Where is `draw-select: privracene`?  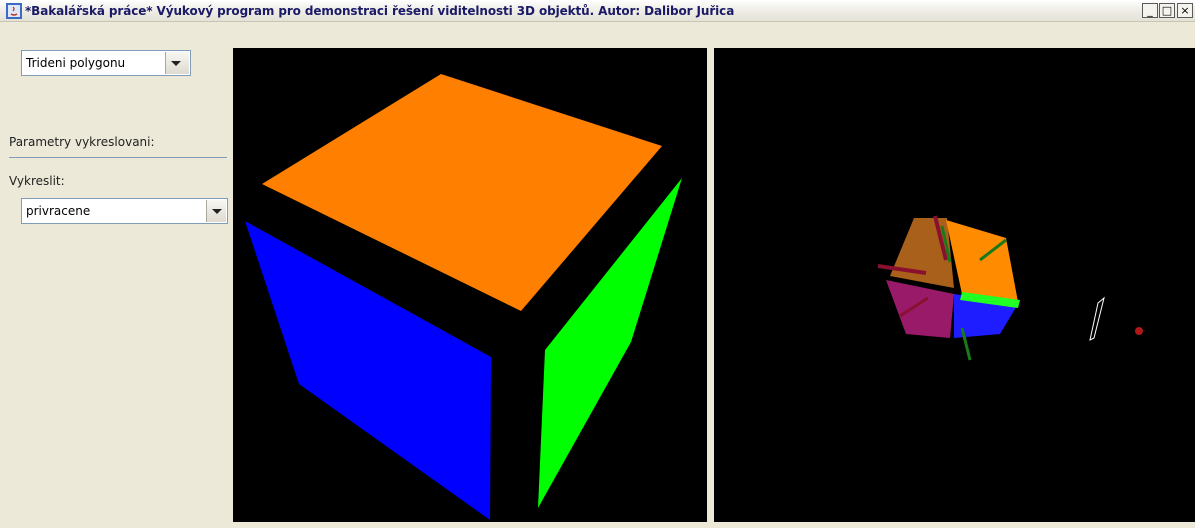
draw-select: privracene is located at coordinates (124, 211).